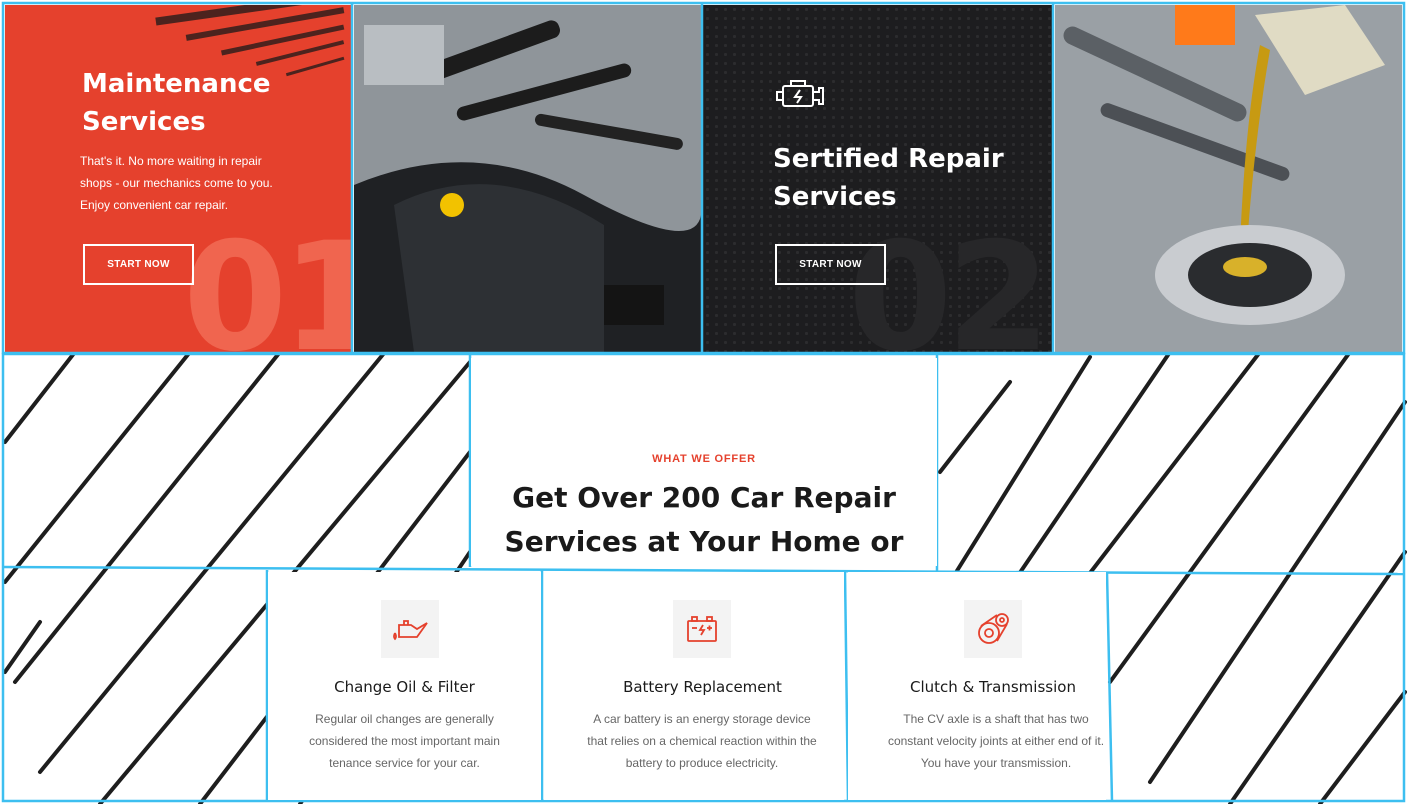  Describe the element at coordinates (704, 497) in the screenshot. I see `headline-line-1: Get Over 200 Car Repair` at that location.